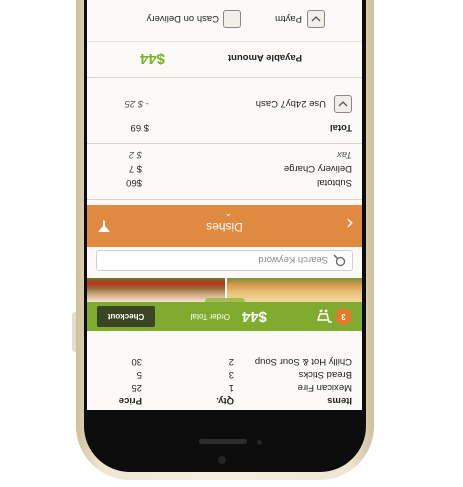 This screenshot has height=487, width=463. What do you see at coordinates (224, 260) in the screenshot?
I see `search-box: Search Keyword` at bounding box center [224, 260].